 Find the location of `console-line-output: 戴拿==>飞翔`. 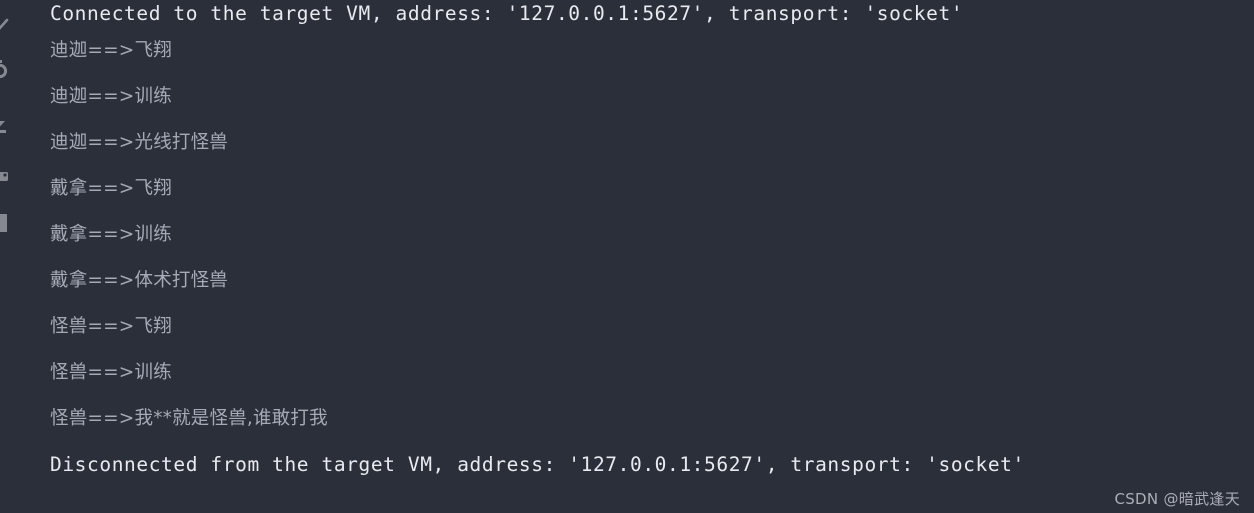

console-line-output: 戴拿==>飞翔 is located at coordinates (111, 188).